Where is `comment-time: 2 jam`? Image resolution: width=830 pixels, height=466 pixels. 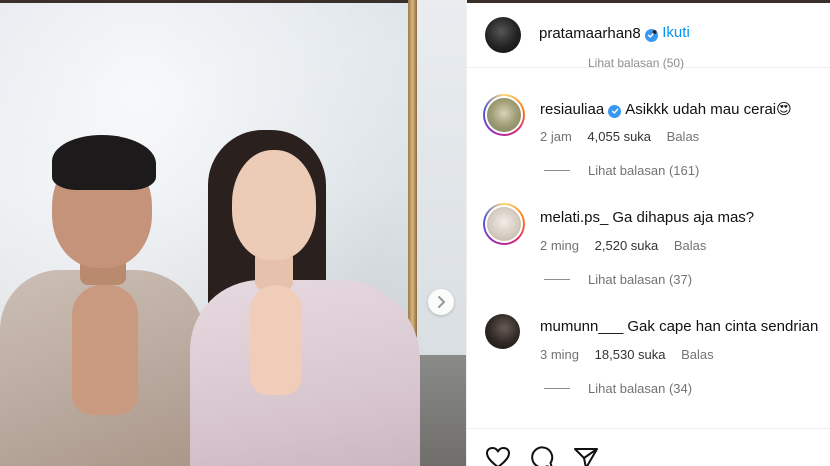
comment-time: 2 jam is located at coordinates (556, 136).